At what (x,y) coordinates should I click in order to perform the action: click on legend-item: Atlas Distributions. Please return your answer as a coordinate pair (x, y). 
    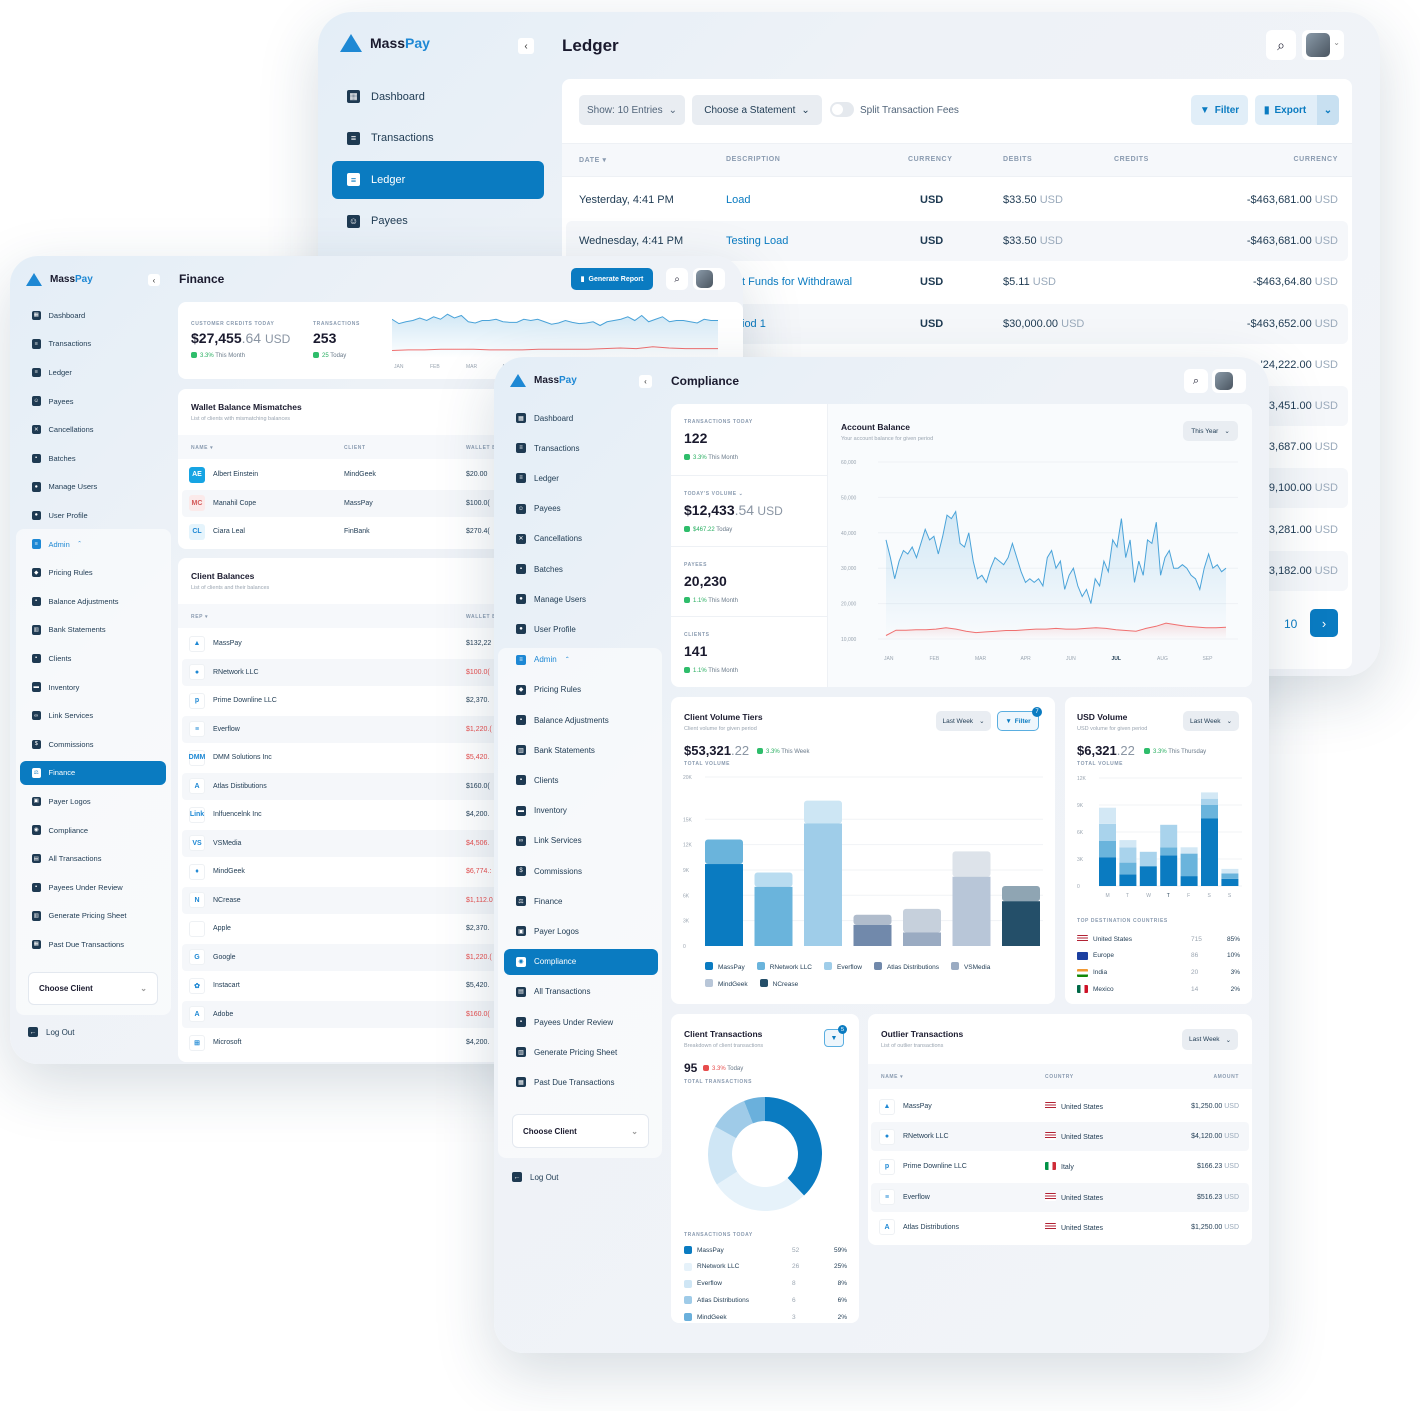
    Looking at the image, I should click on (906, 966).